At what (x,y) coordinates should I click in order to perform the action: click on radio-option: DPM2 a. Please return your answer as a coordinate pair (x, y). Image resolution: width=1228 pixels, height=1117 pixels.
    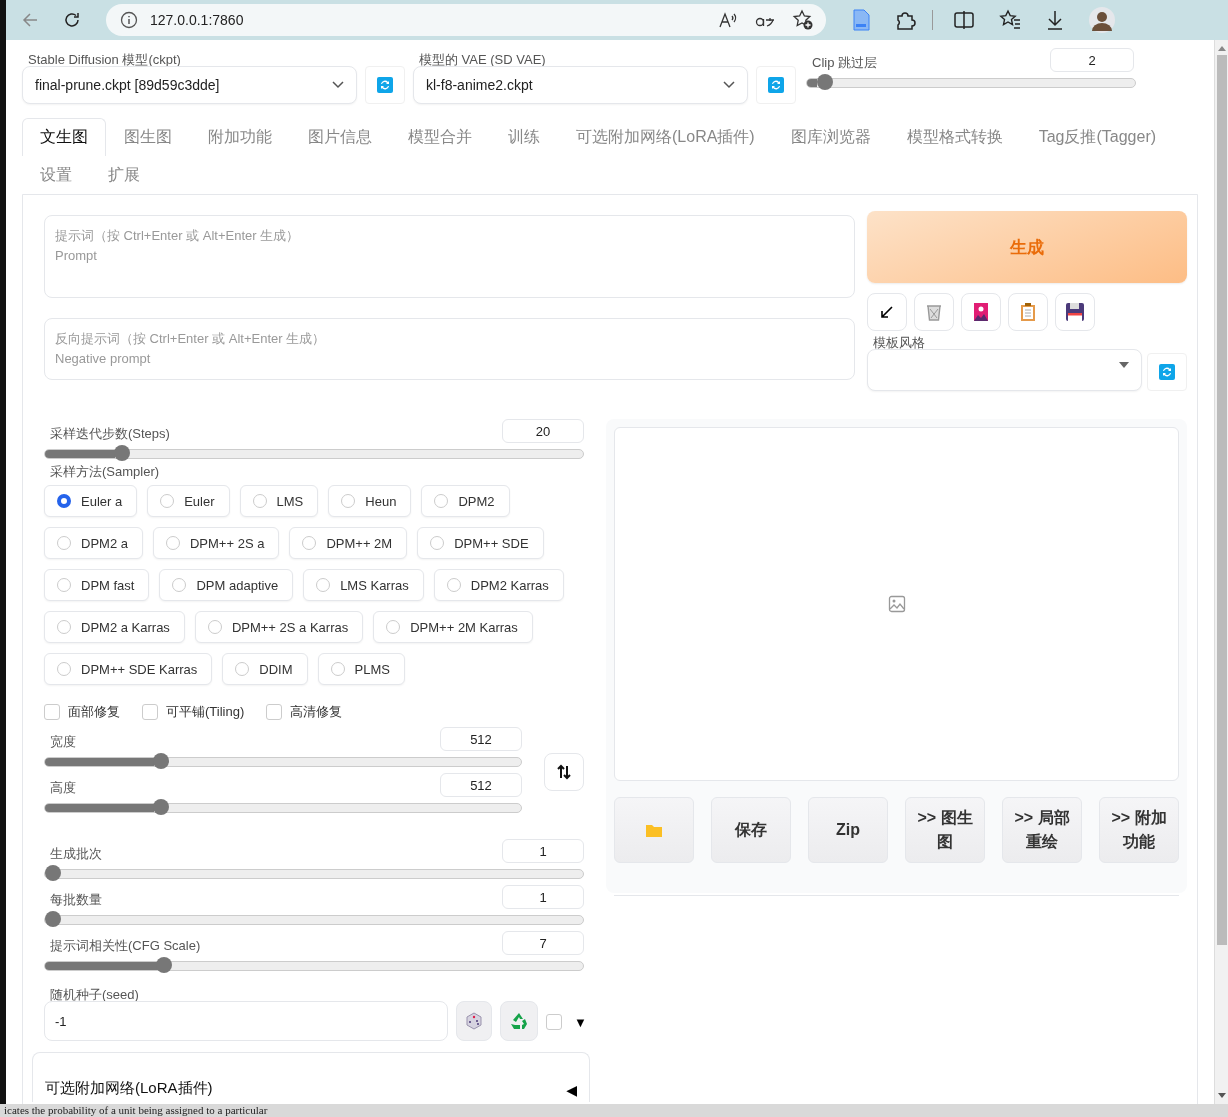
    Looking at the image, I should click on (93, 543).